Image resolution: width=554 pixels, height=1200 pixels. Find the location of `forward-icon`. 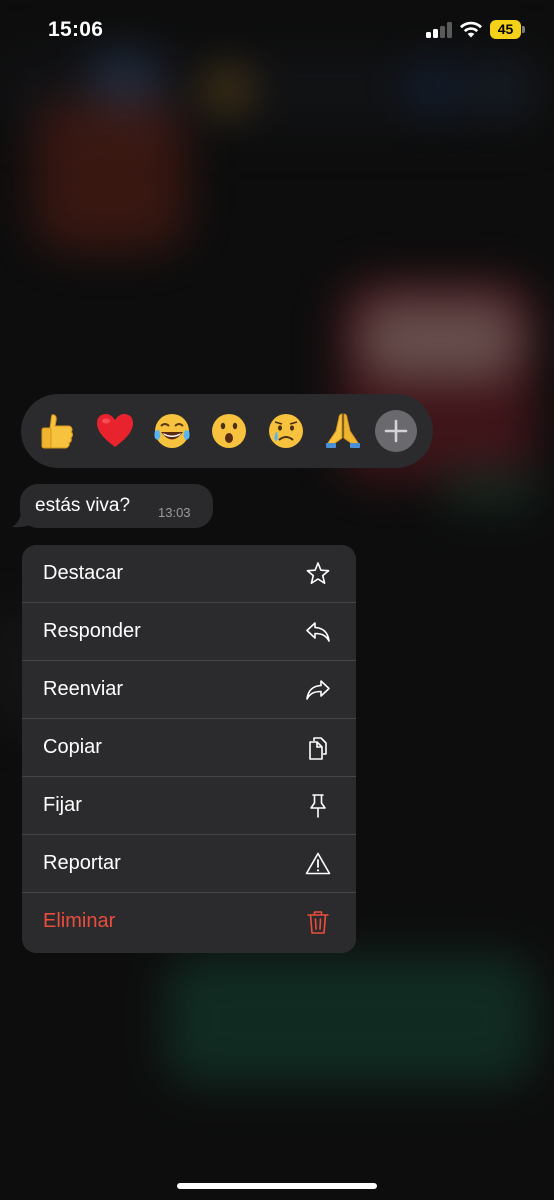

forward-icon is located at coordinates (318, 690).